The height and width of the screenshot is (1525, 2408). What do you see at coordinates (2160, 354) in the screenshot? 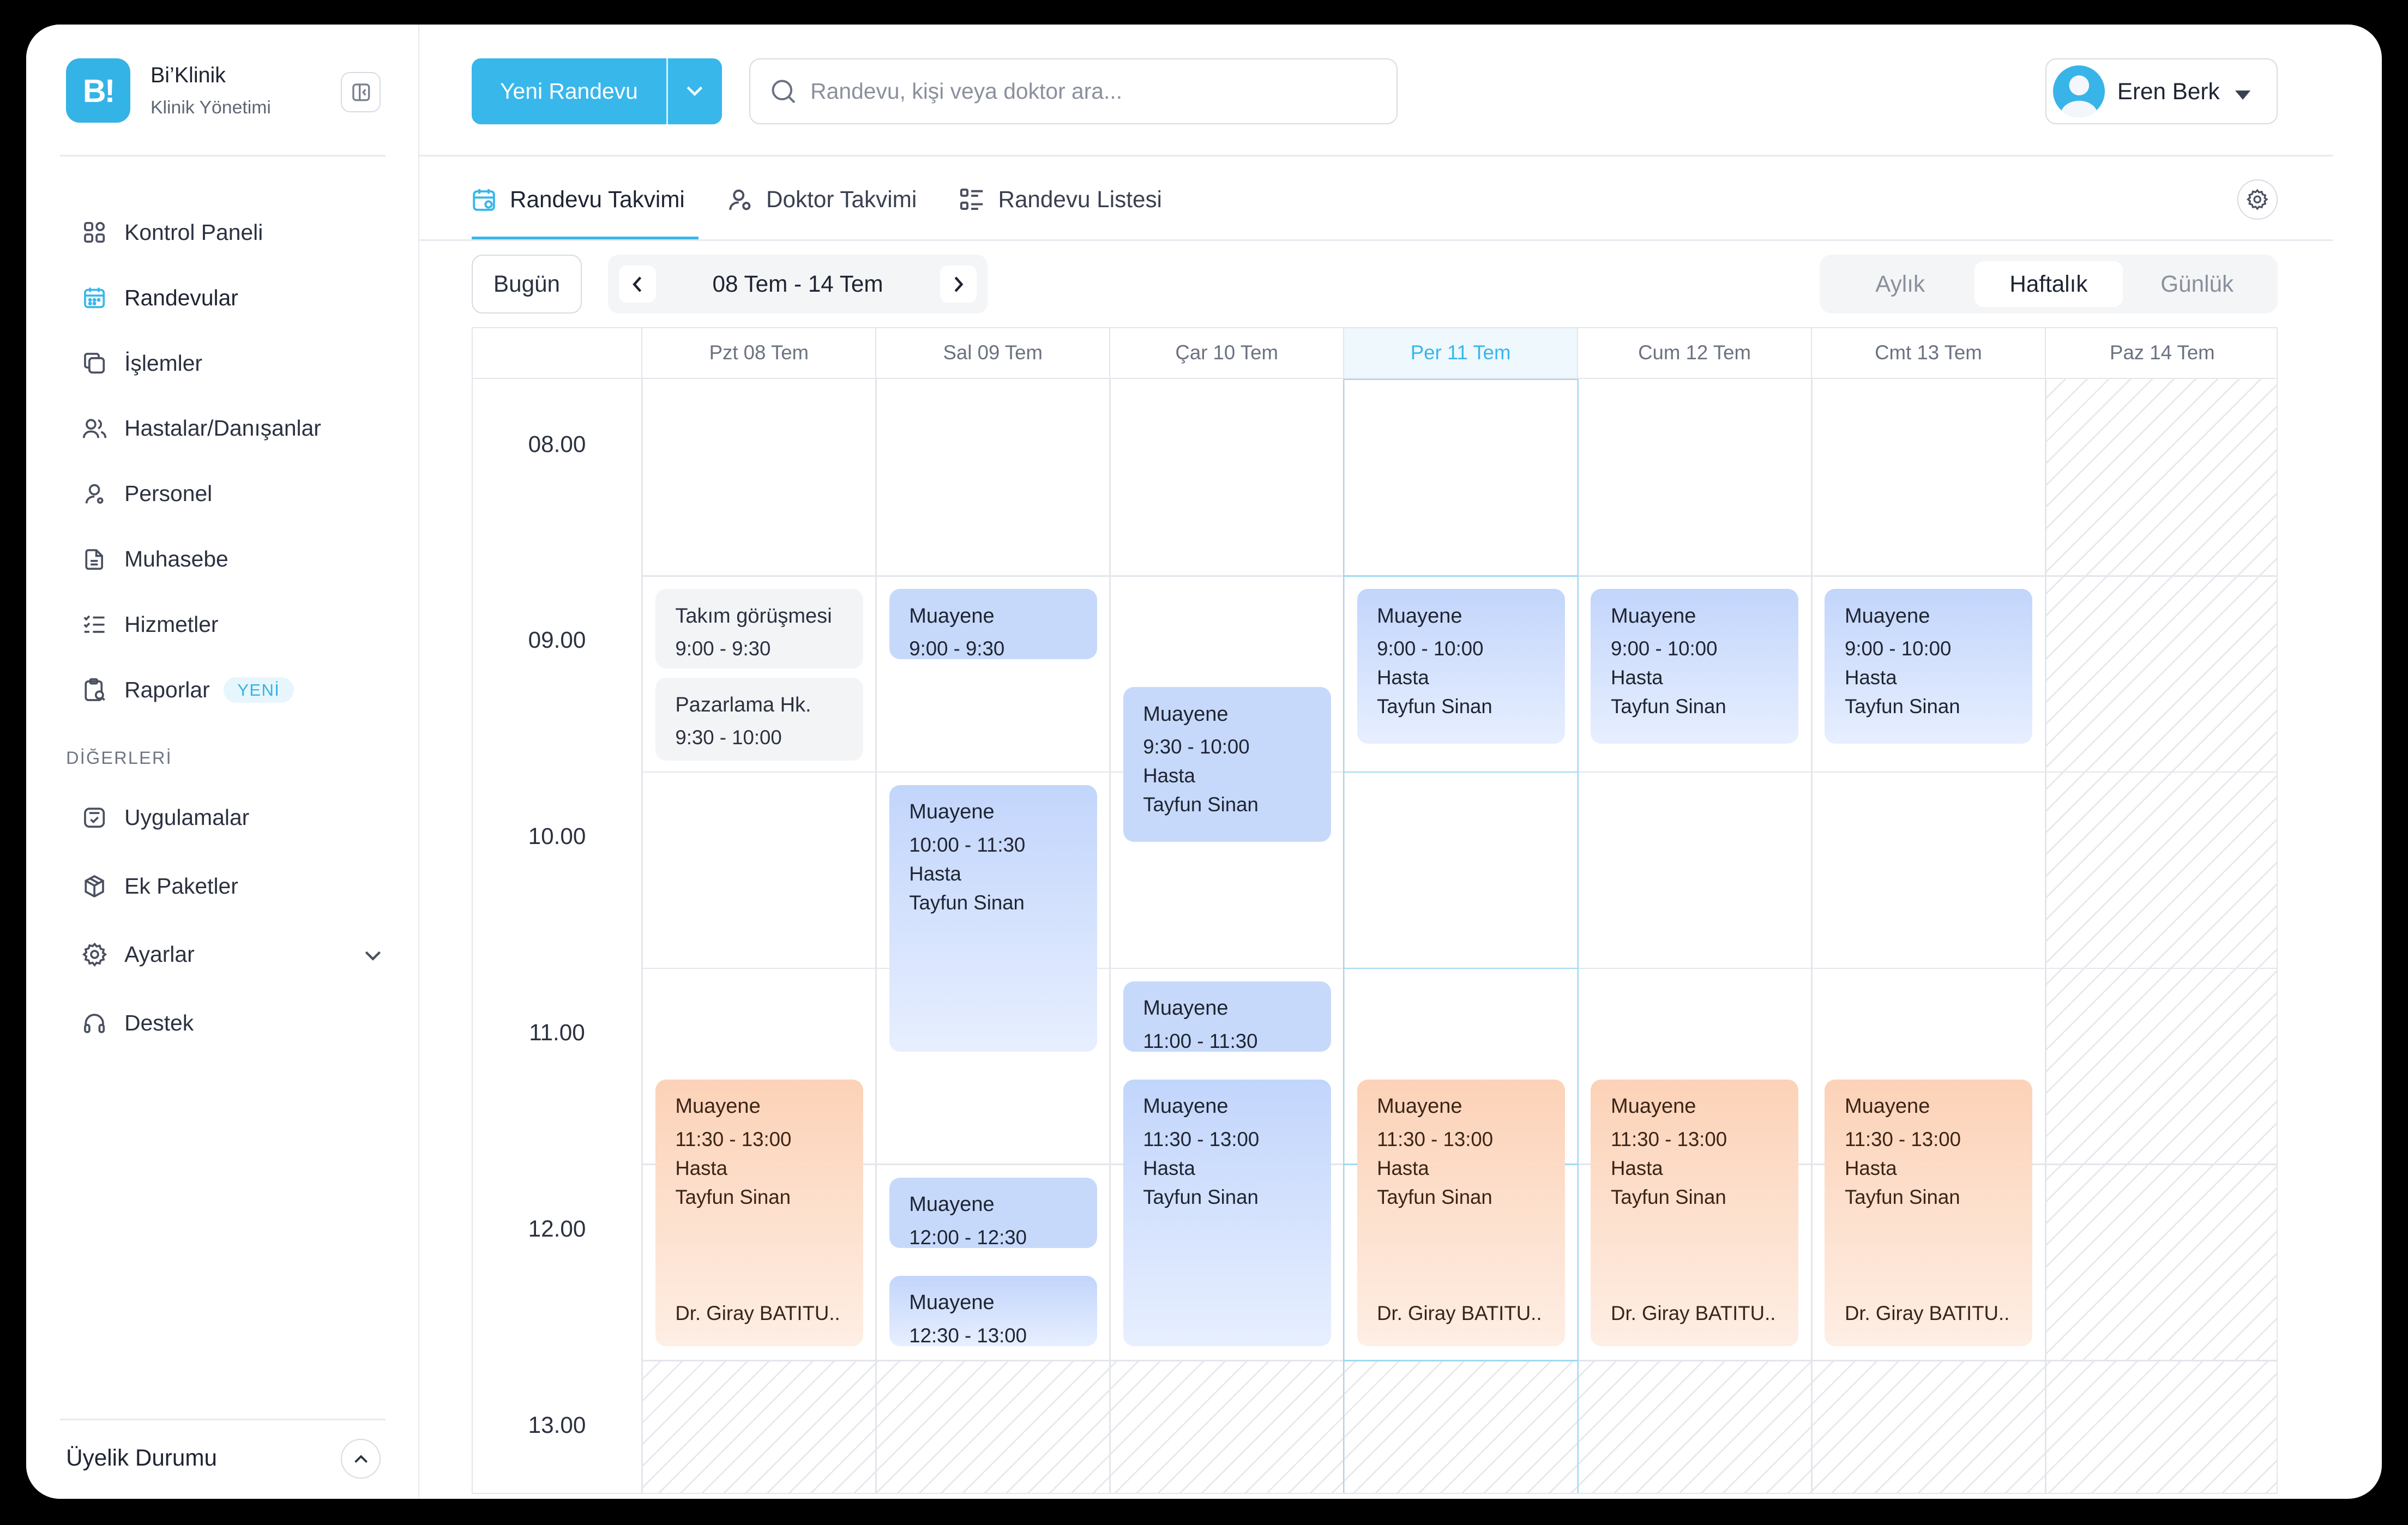
I see `day-header: Paz 14 Tem` at bounding box center [2160, 354].